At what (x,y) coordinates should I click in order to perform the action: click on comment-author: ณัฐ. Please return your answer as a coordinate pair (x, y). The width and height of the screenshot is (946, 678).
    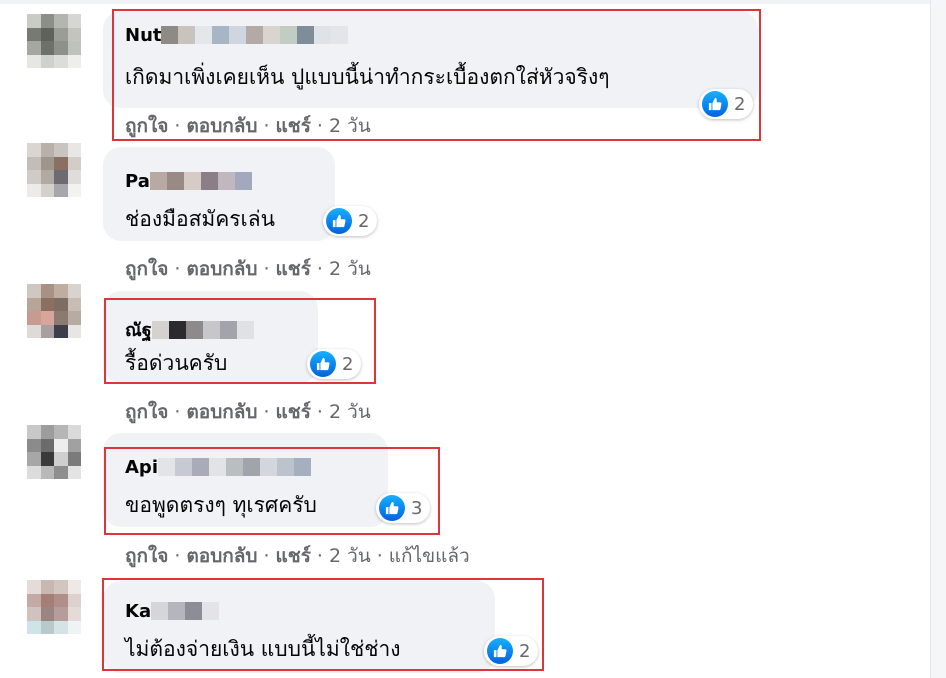
    Looking at the image, I should click on (189, 329).